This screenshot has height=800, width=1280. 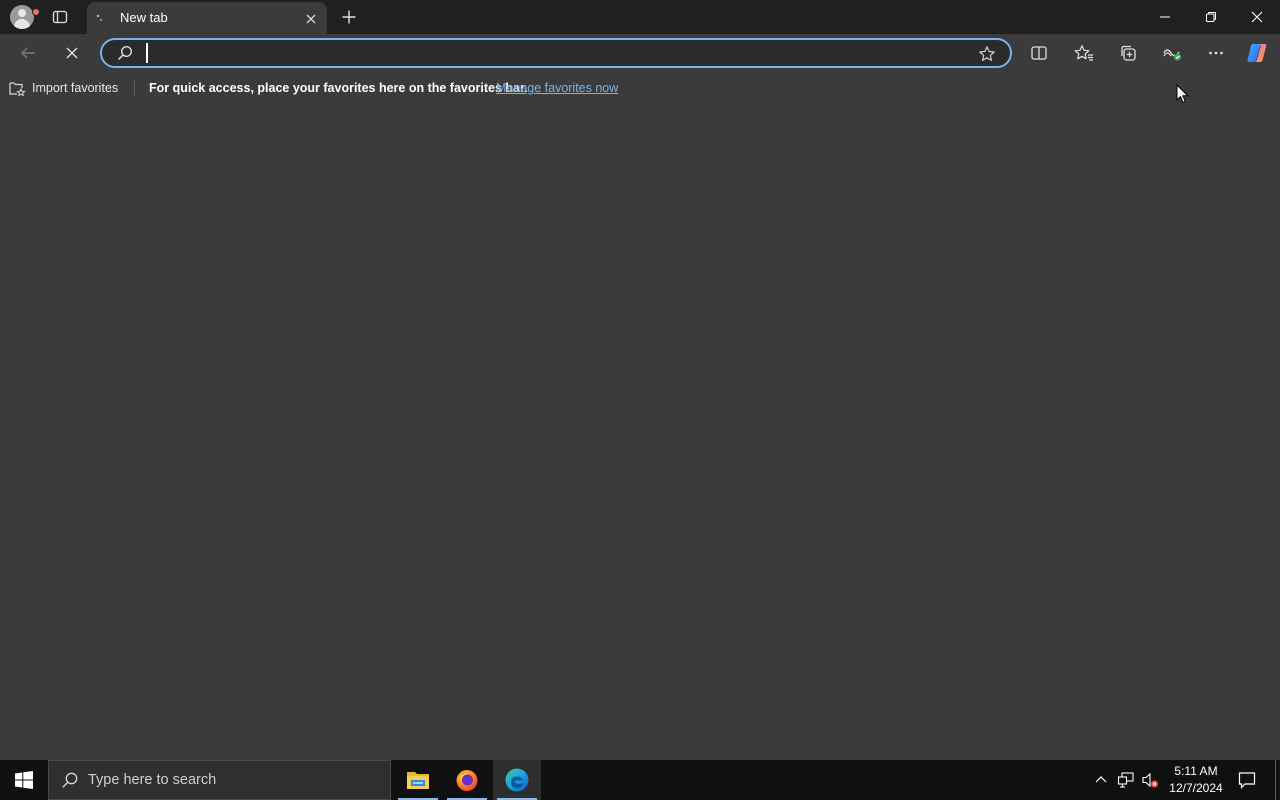 I want to click on toolbar, so click(x=640, y=53).